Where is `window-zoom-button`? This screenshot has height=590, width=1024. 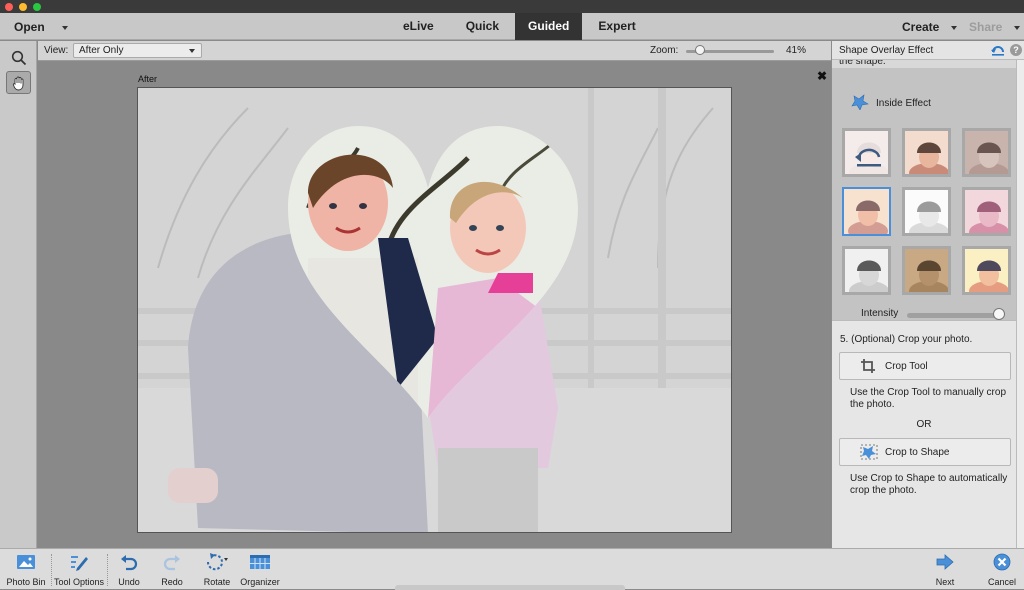 window-zoom-button is located at coordinates (37, 7).